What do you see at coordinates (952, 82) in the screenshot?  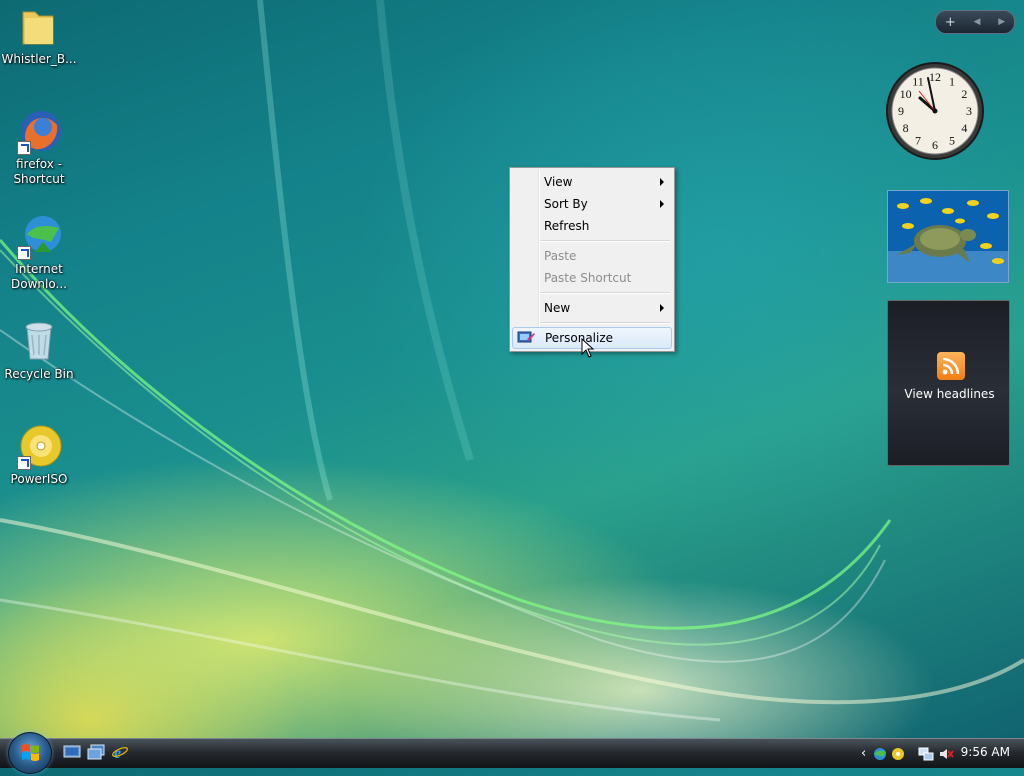 I see `clock-number: 1` at bounding box center [952, 82].